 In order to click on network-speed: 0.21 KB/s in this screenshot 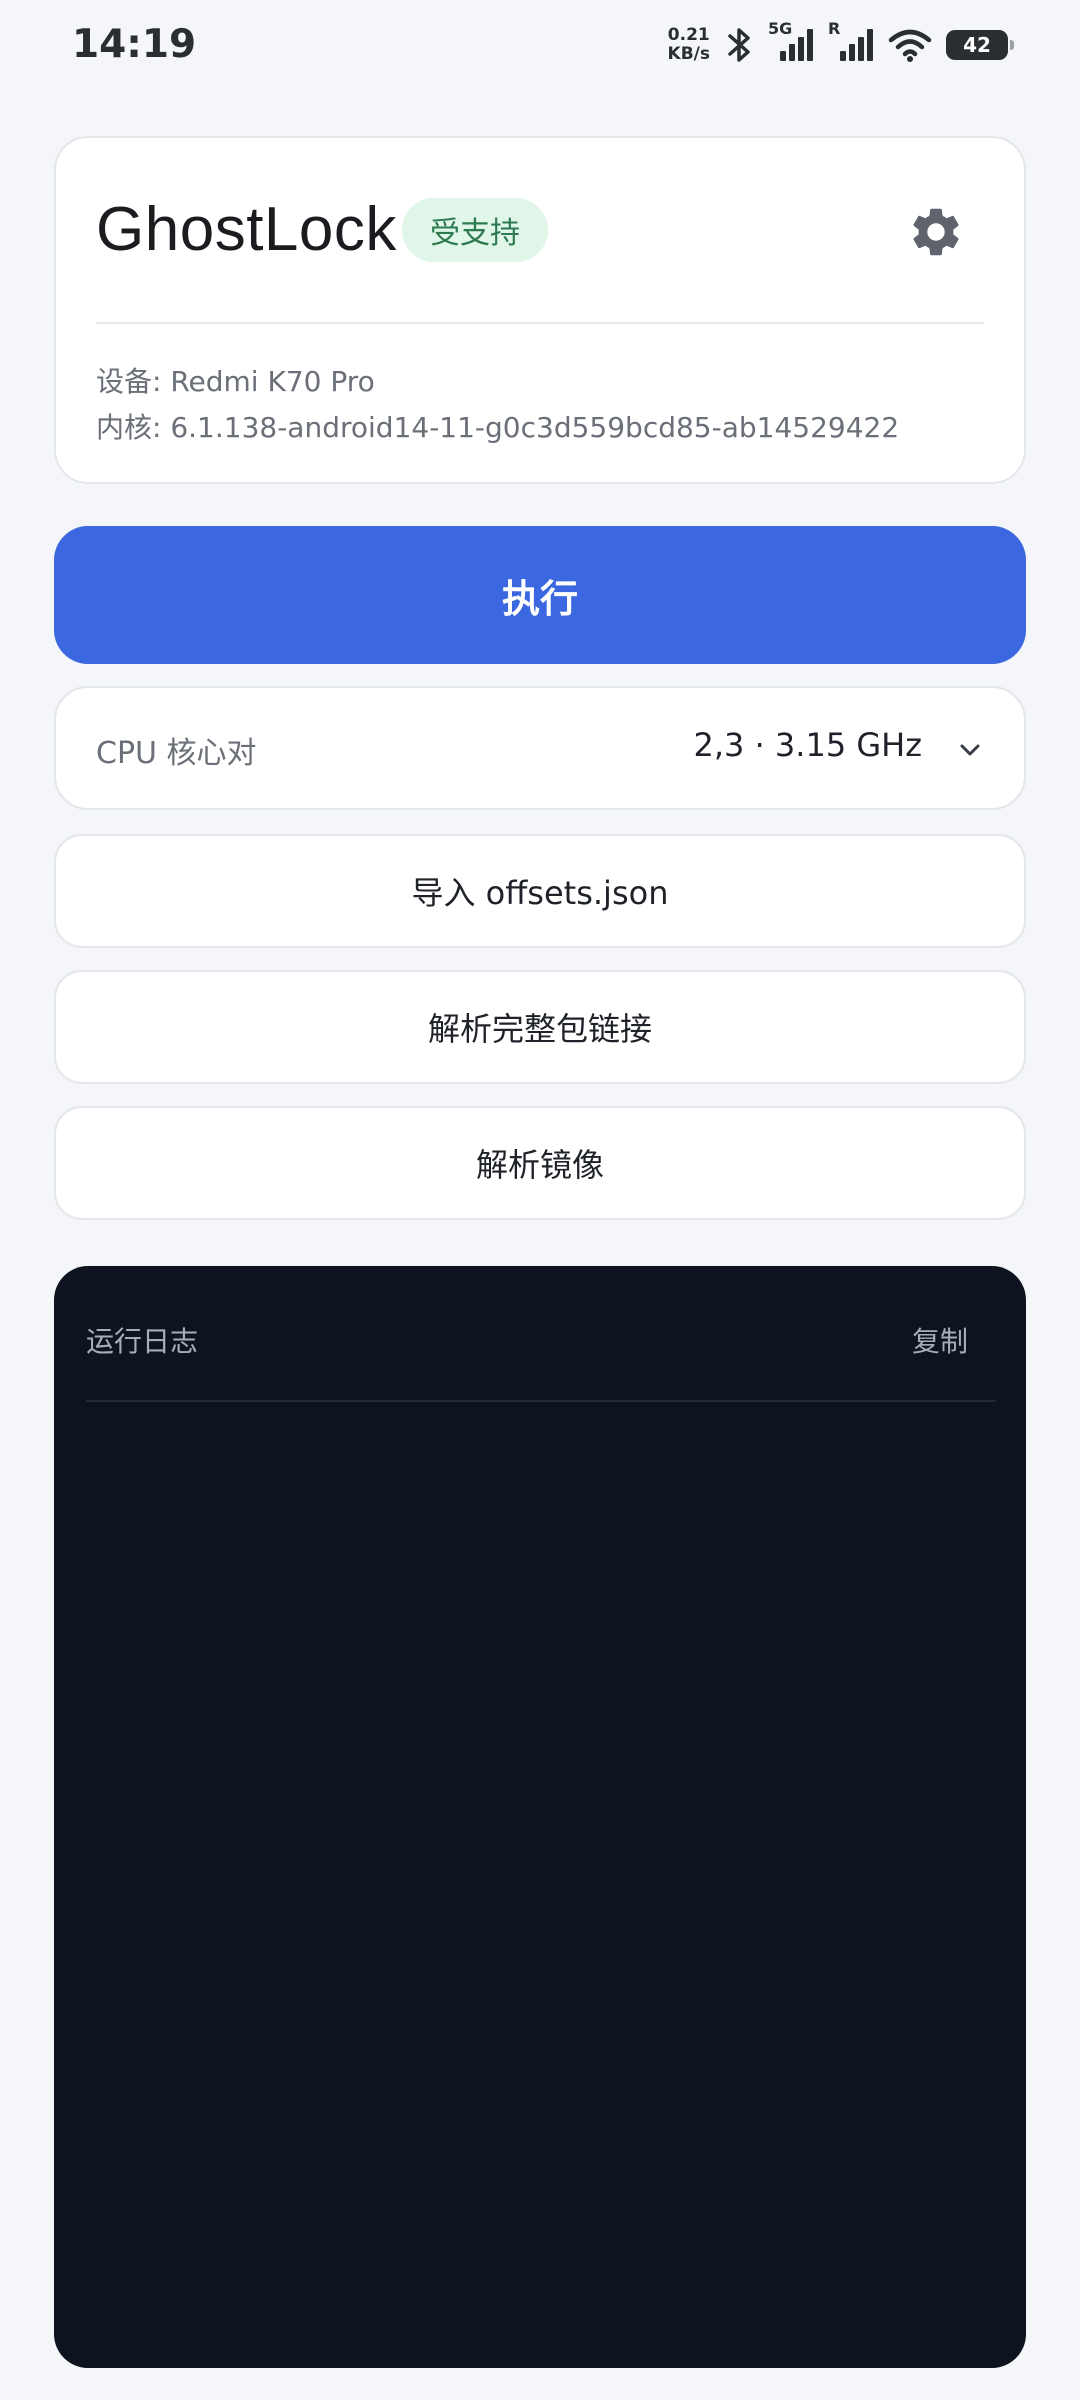, I will do `click(689, 45)`.